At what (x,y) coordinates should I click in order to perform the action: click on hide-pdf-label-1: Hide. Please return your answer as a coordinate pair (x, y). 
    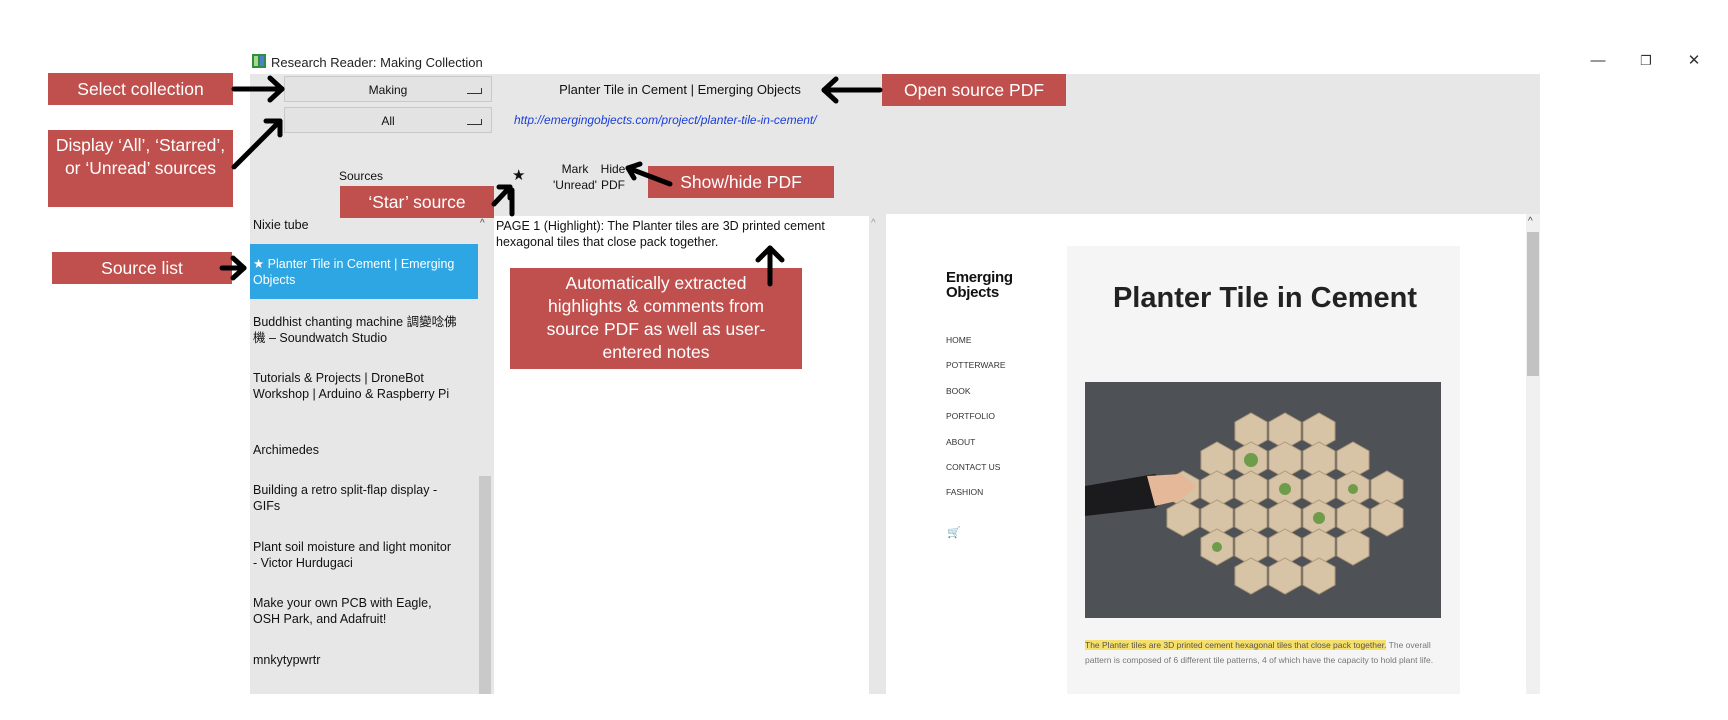
    Looking at the image, I should click on (613, 169).